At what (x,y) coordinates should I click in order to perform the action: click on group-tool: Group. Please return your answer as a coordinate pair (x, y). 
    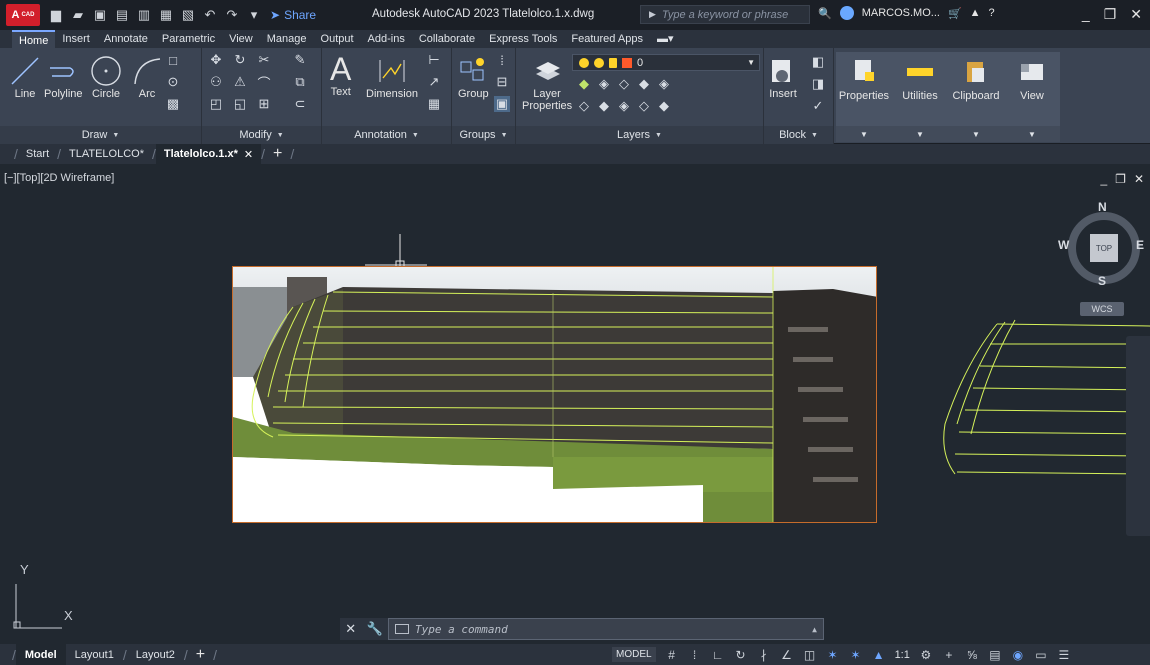
    Looking at the image, I should click on (473, 77).